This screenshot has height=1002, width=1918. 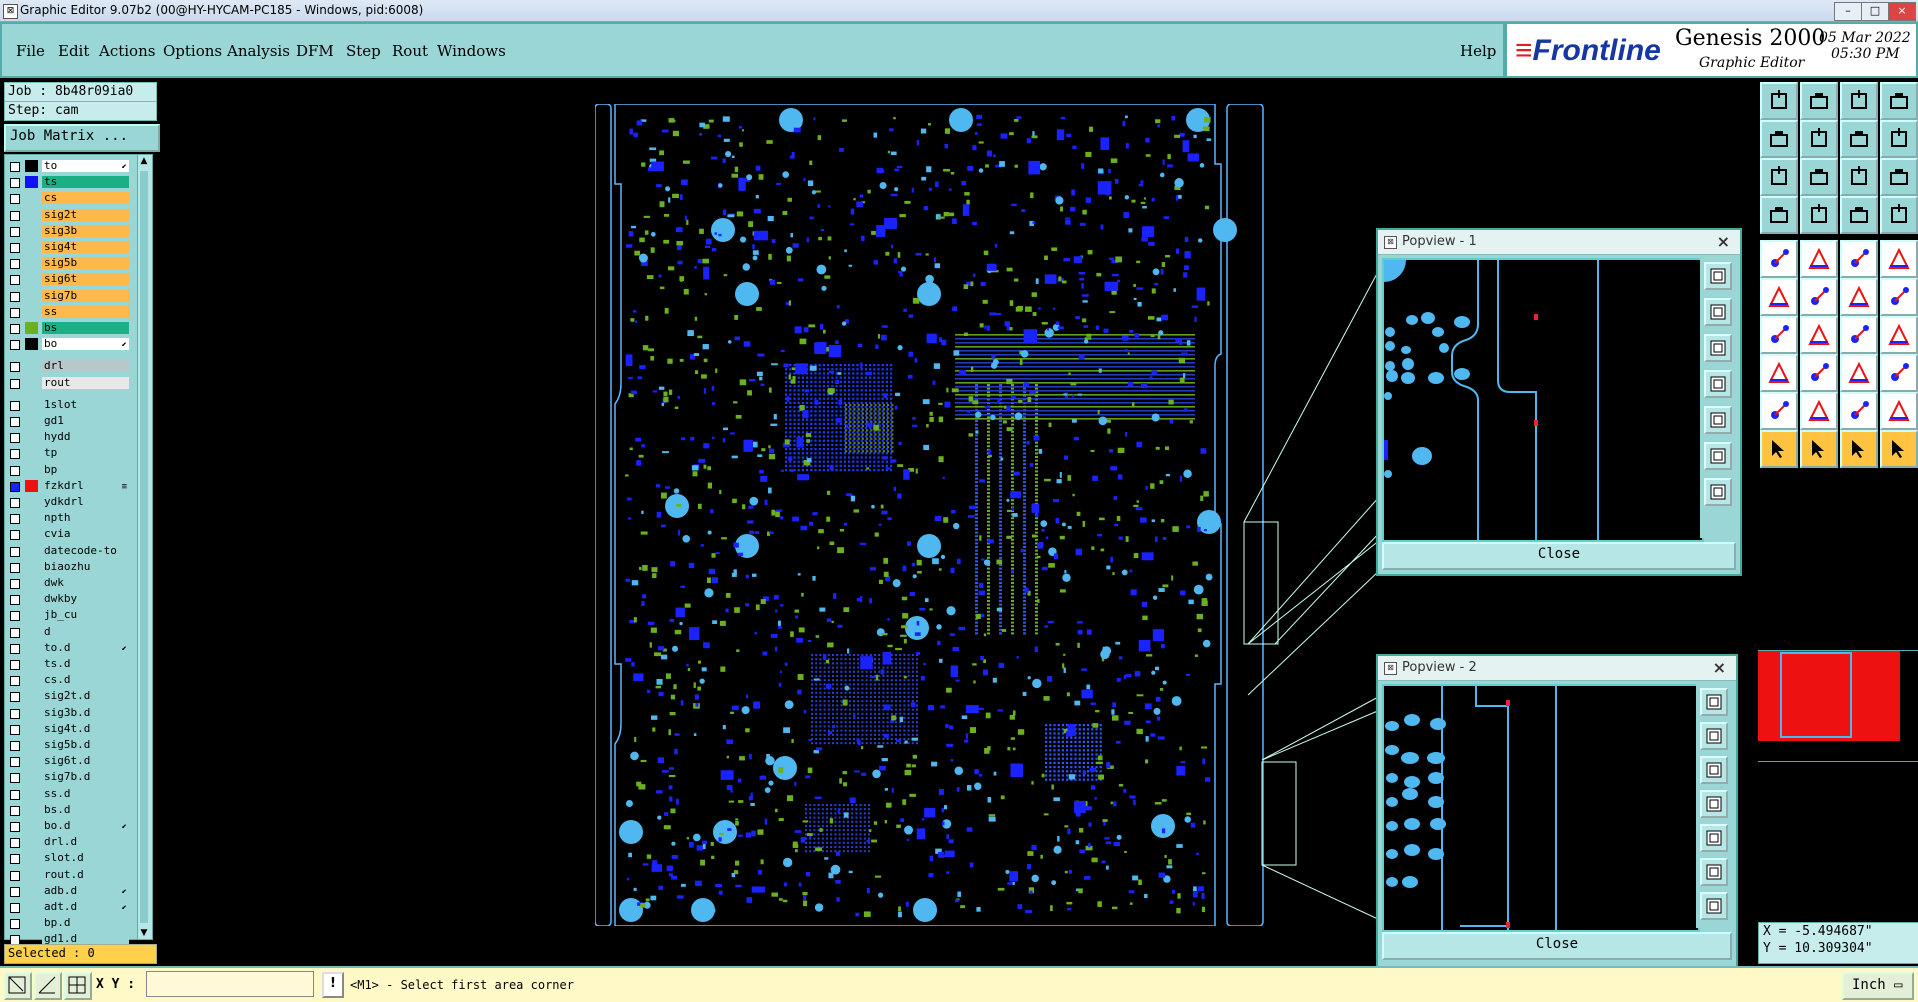 What do you see at coordinates (70, 680) in the screenshot?
I see `layer-row-cs-d: cs.d` at bounding box center [70, 680].